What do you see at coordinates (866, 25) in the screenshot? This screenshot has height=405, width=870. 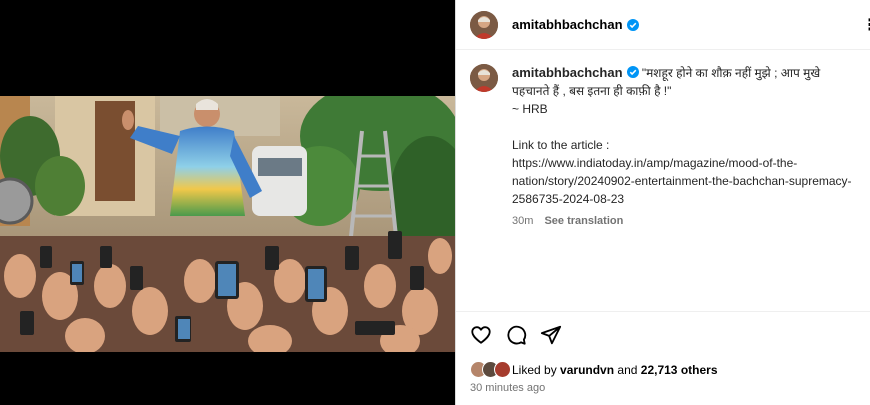 I see `more-options-icon: ⋮` at bounding box center [866, 25].